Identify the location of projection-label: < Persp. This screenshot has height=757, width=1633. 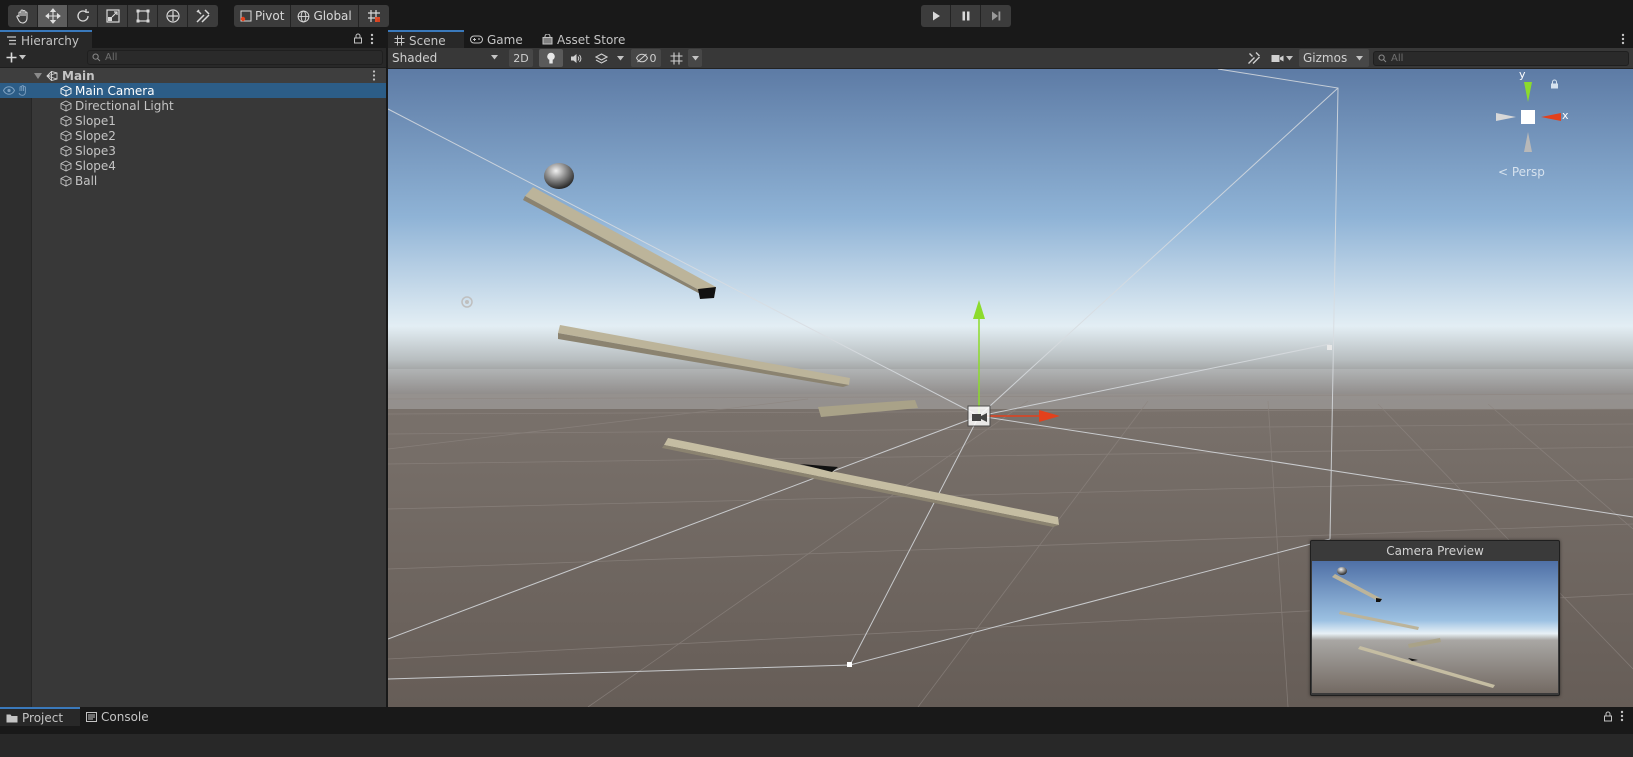
(1521, 172).